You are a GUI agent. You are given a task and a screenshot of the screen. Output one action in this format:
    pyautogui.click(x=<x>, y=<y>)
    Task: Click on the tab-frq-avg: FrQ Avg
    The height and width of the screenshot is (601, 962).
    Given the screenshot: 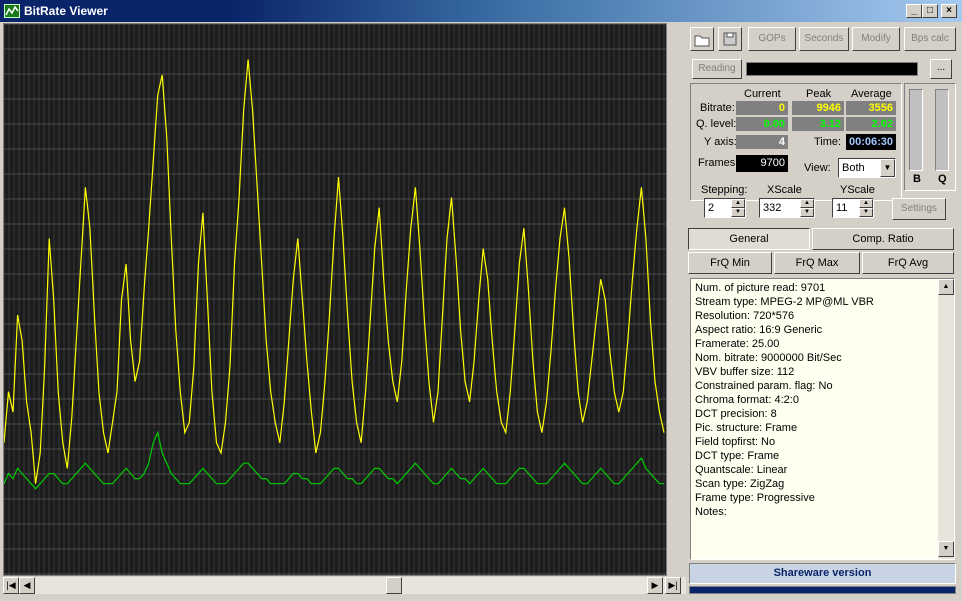 What is the action you would take?
    pyautogui.click(x=908, y=263)
    